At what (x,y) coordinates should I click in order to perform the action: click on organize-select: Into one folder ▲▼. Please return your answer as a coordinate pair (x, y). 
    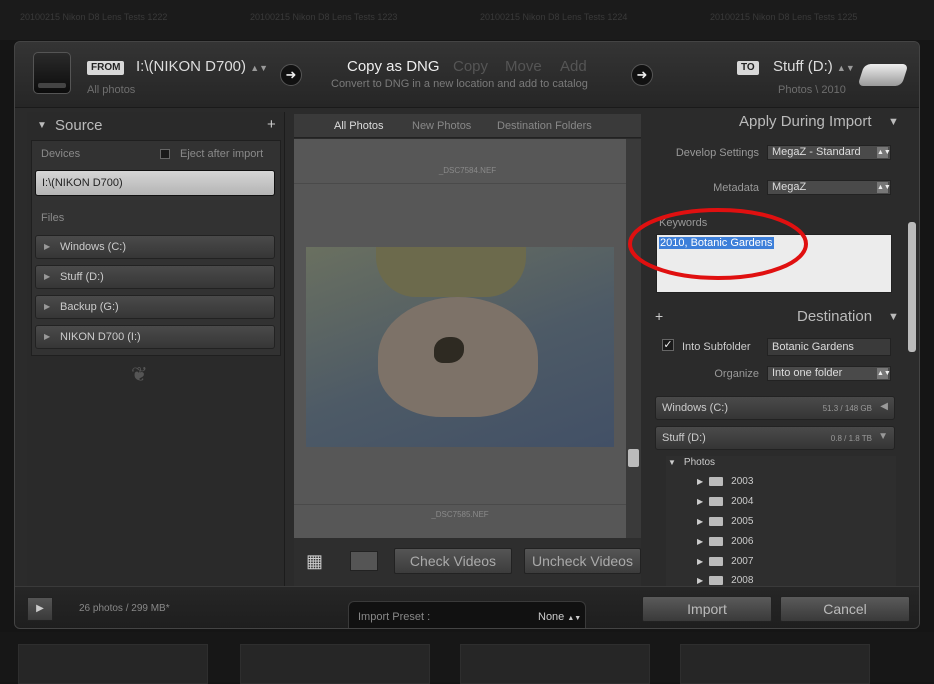
    Looking at the image, I should click on (829, 373).